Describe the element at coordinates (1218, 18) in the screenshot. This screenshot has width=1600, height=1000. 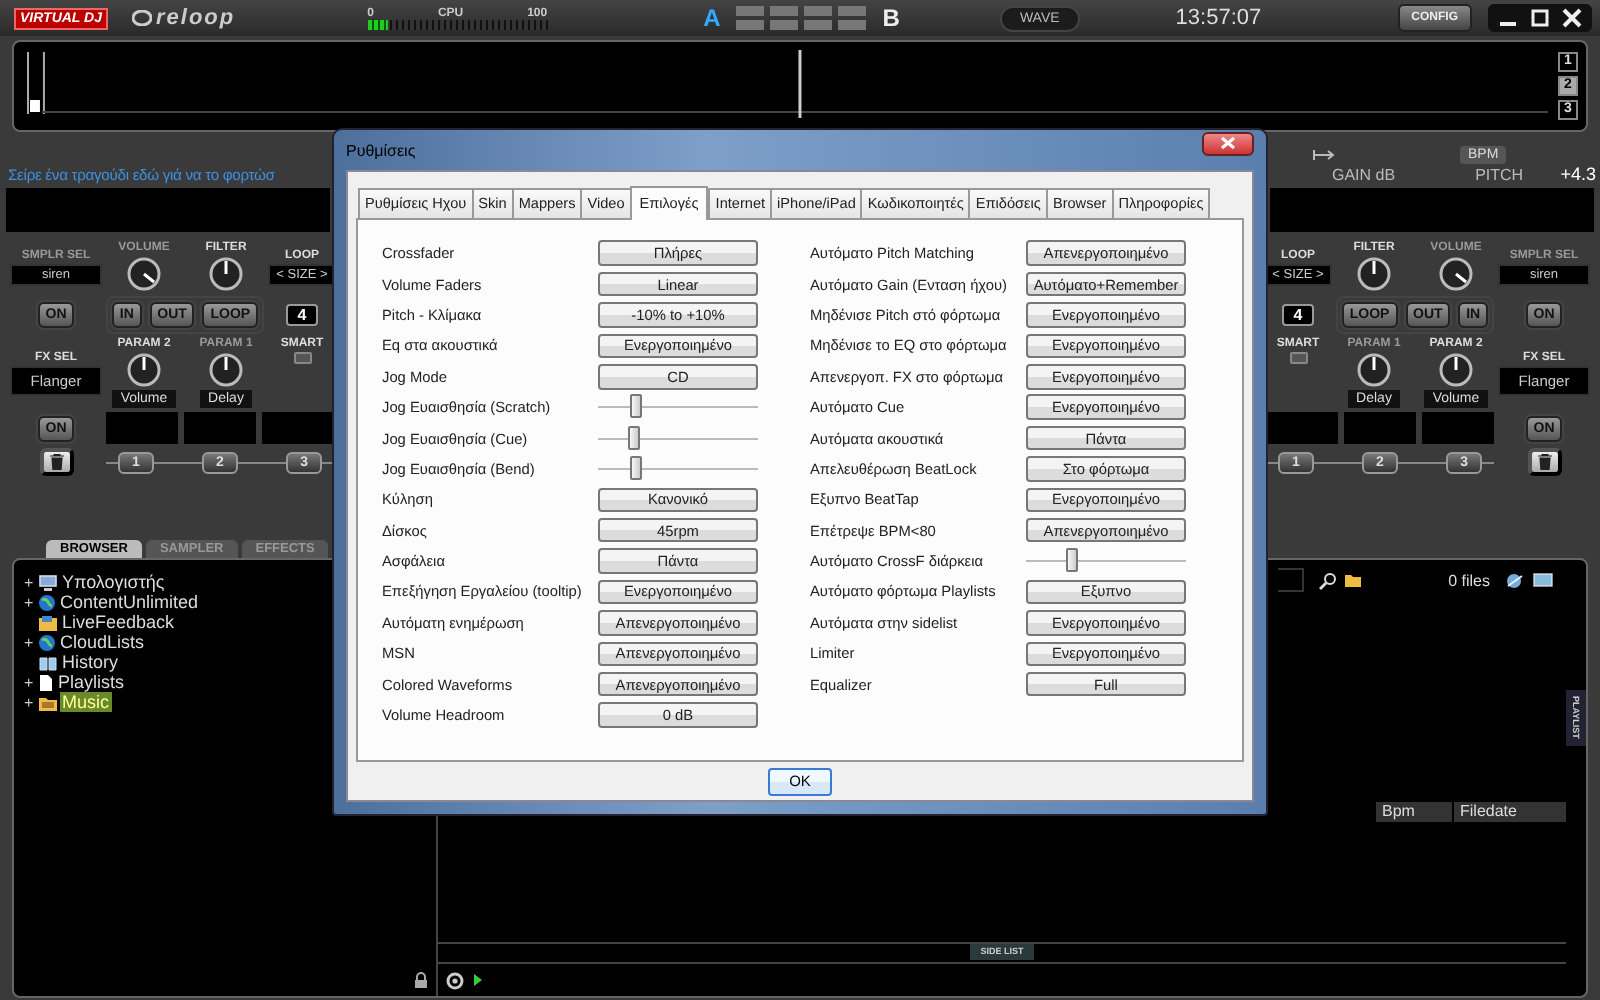
I see `clock: 13:57:07` at that location.